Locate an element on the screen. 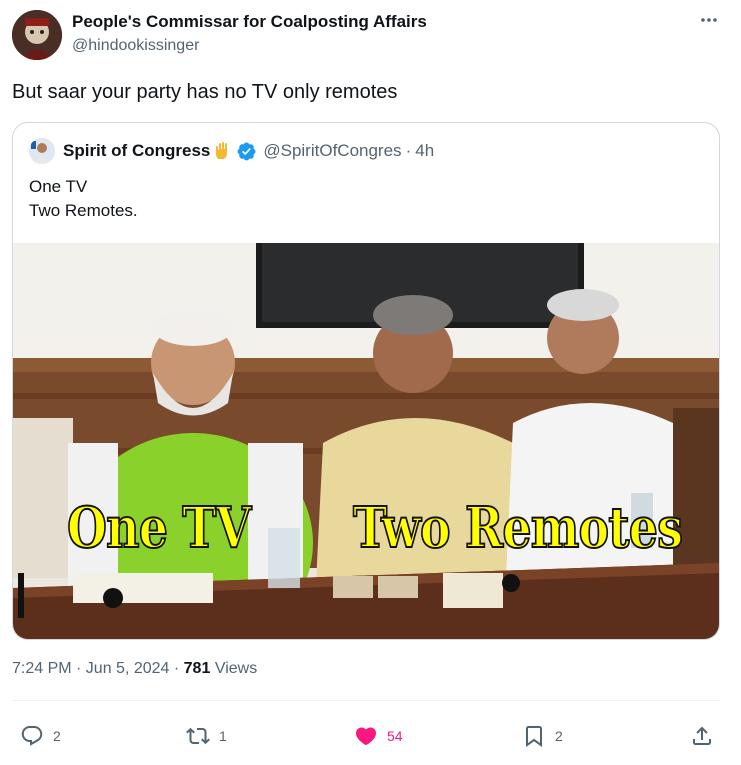 The height and width of the screenshot is (765, 741). heart-icon is located at coordinates (366, 736).